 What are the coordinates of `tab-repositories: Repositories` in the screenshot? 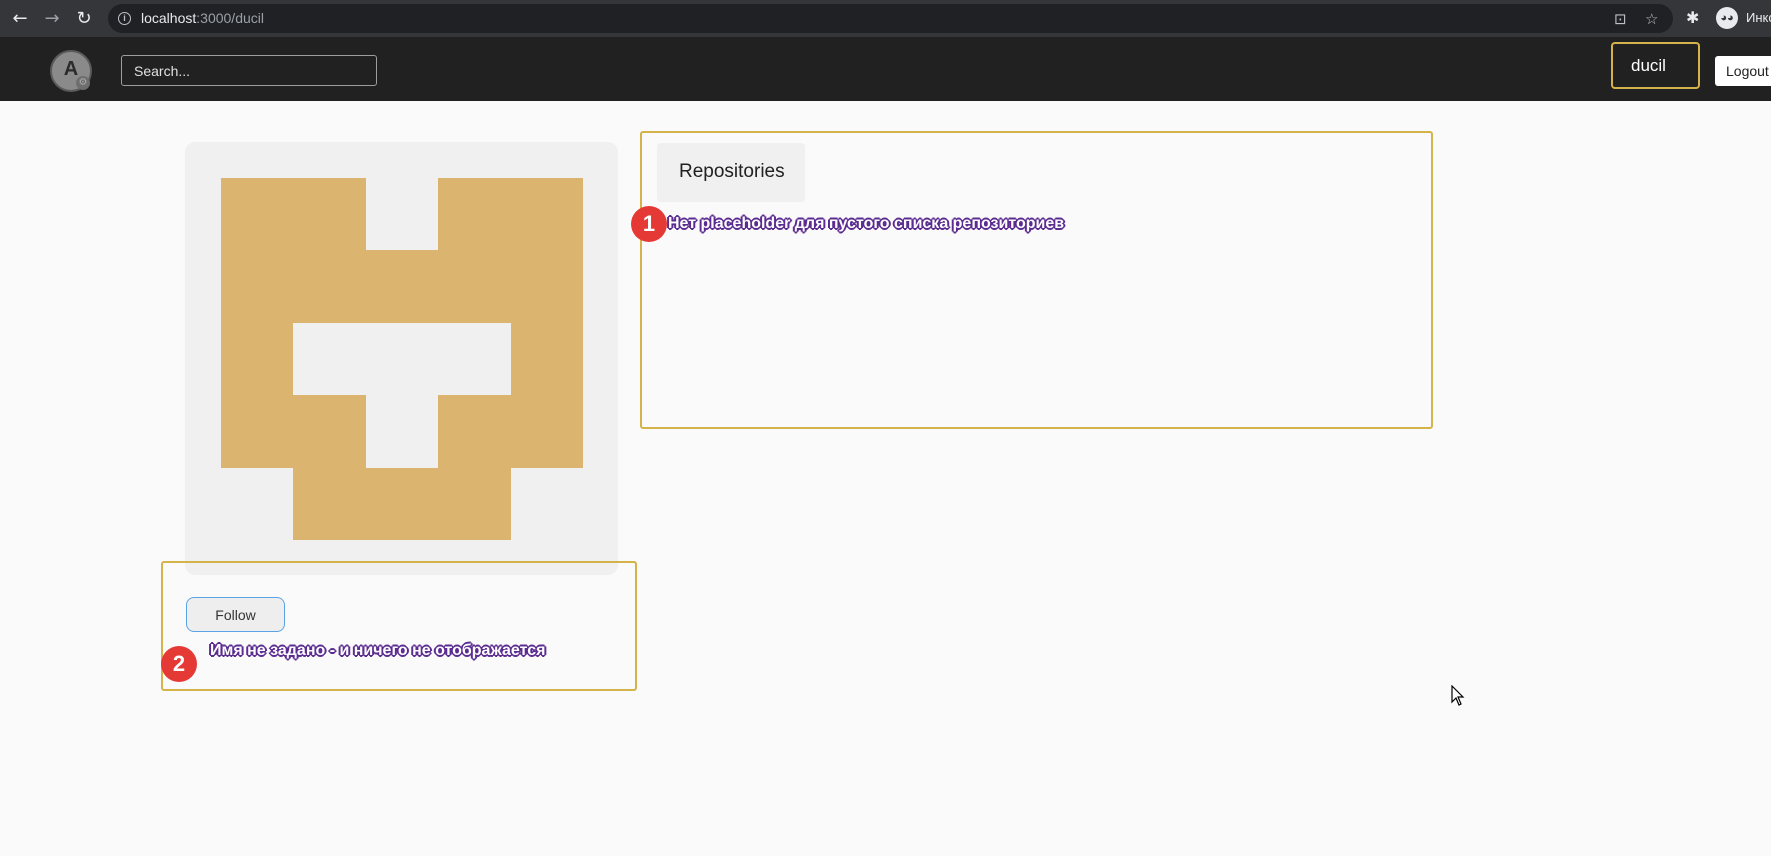 It's located at (731, 172).